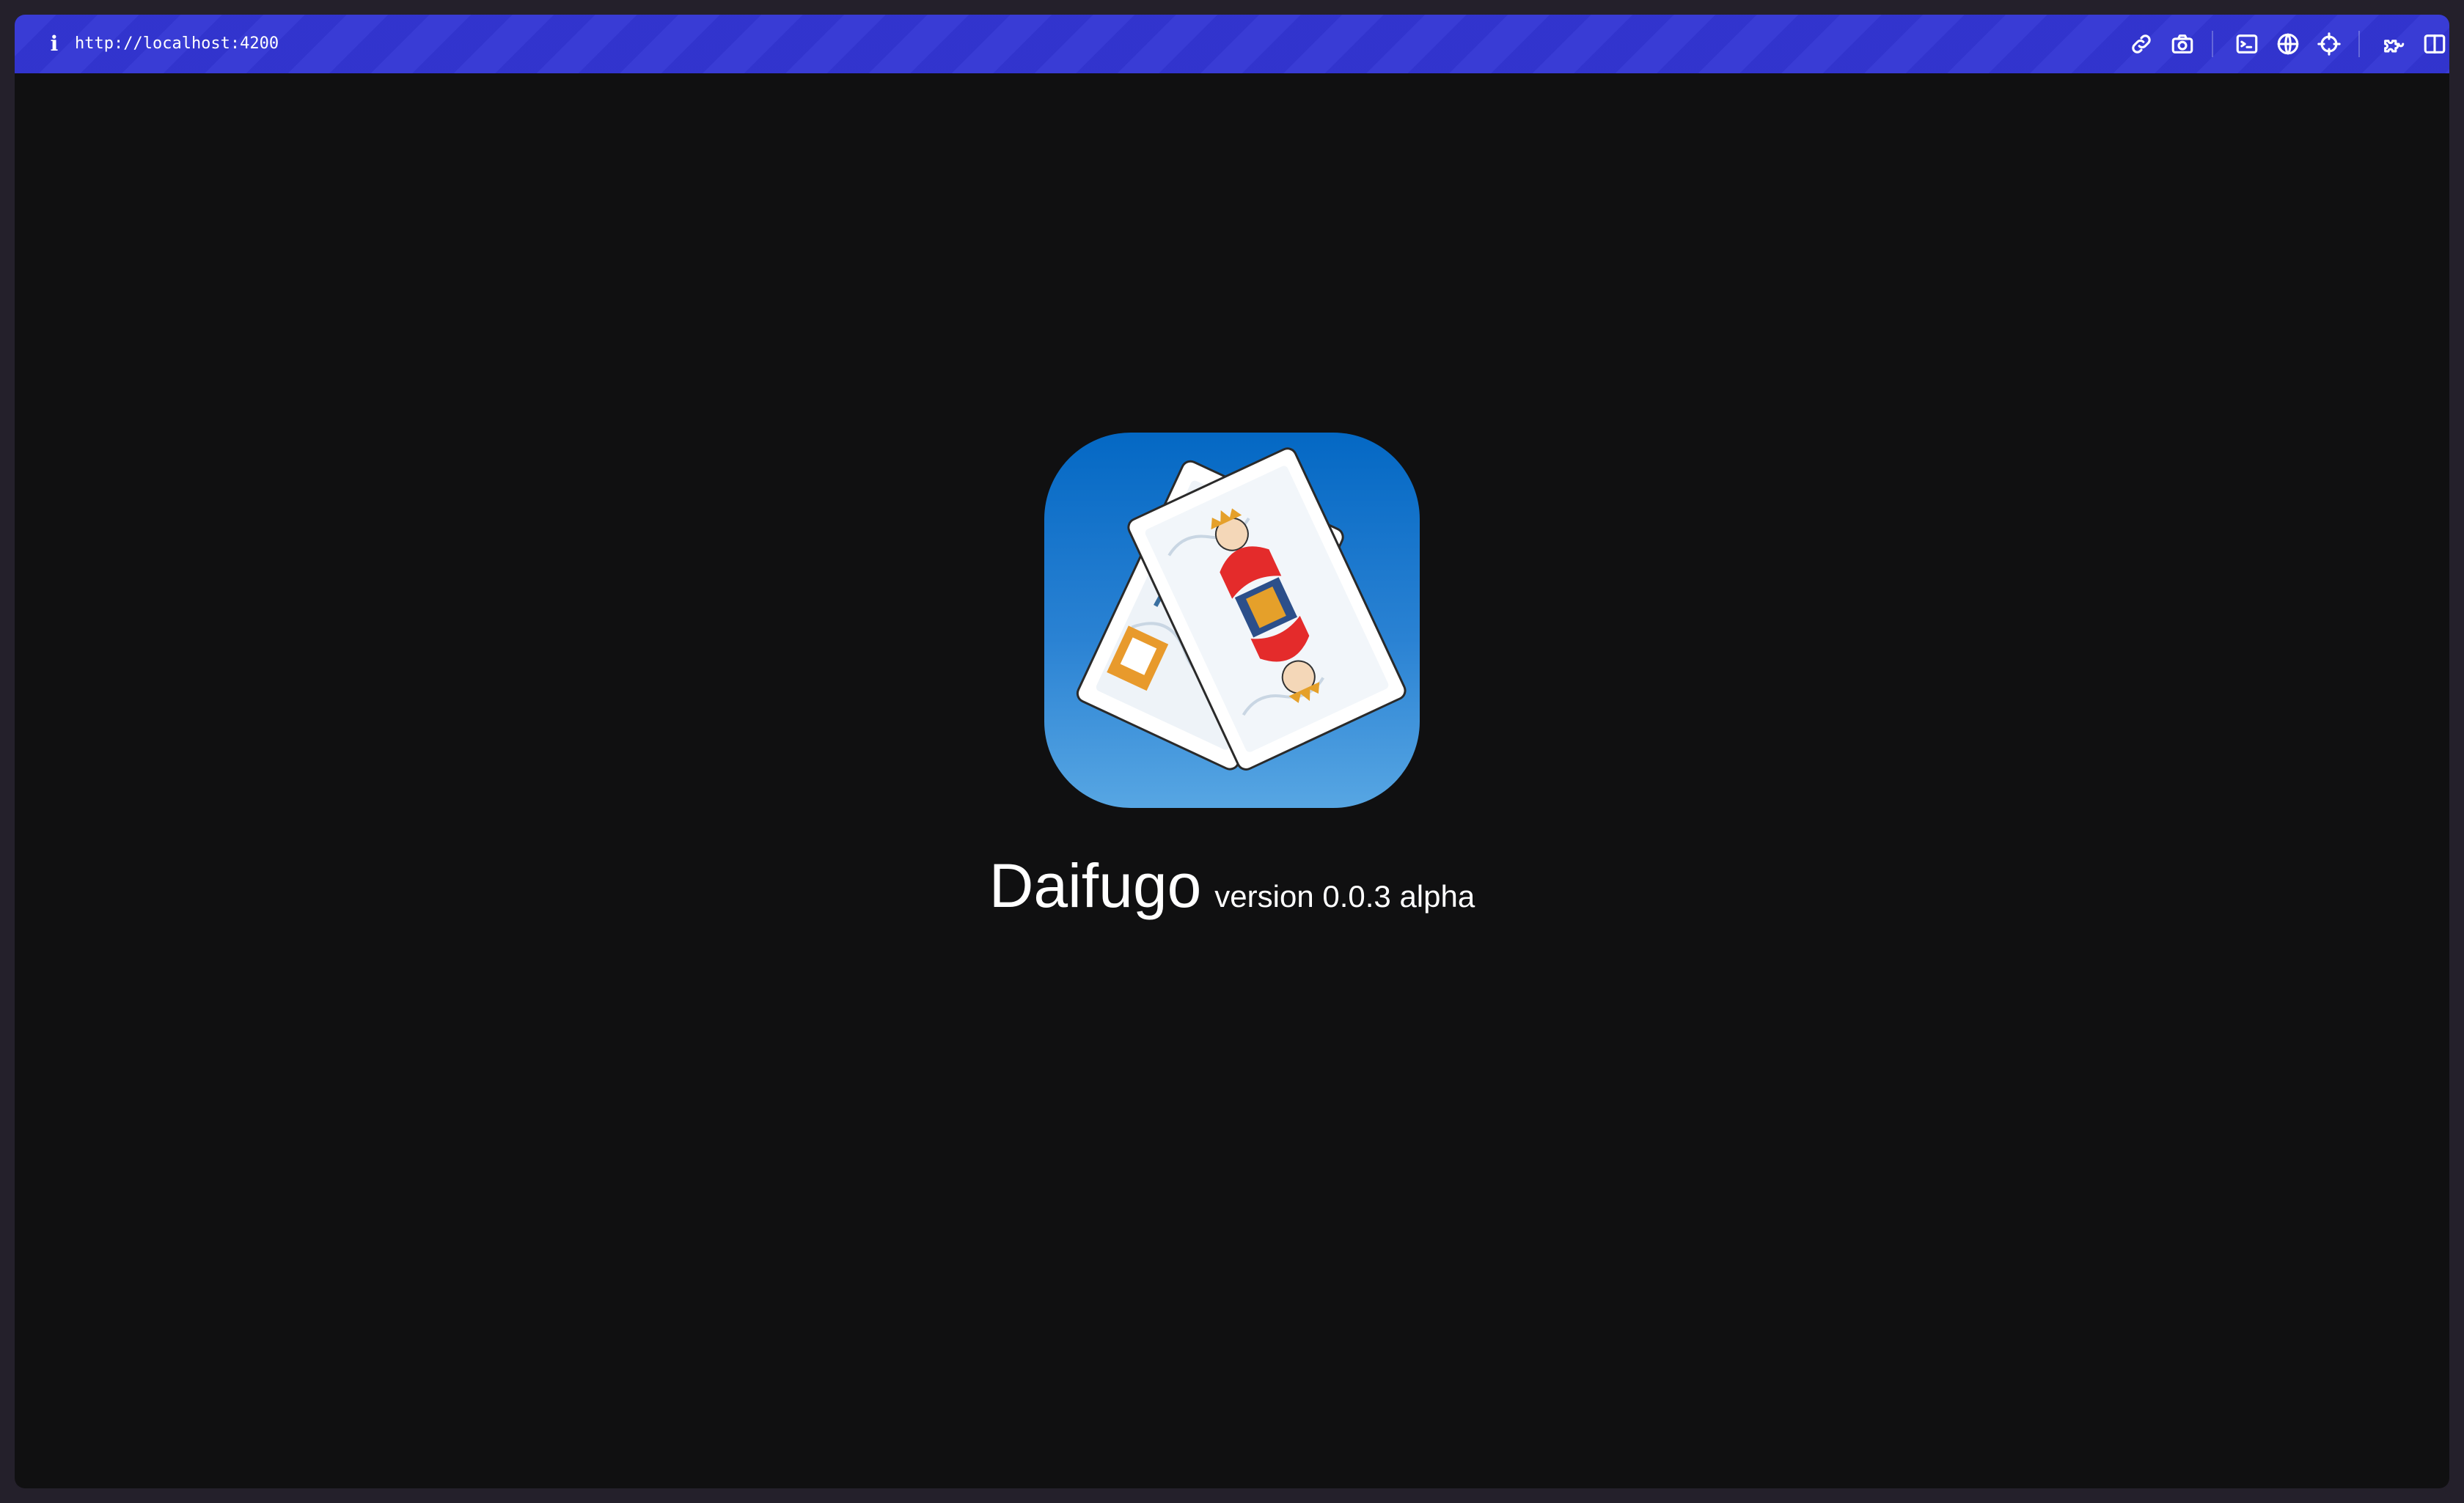 Image resolution: width=2464 pixels, height=1503 pixels. I want to click on info-icon: i, so click(54, 44).